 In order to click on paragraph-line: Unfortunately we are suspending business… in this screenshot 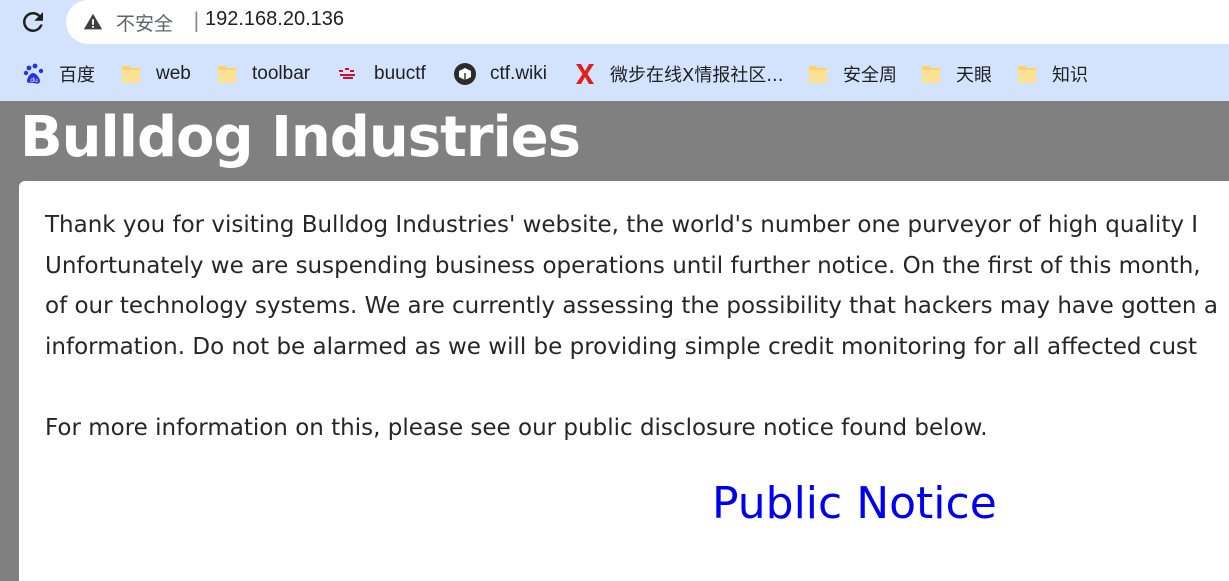, I will do `click(623, 265)`.